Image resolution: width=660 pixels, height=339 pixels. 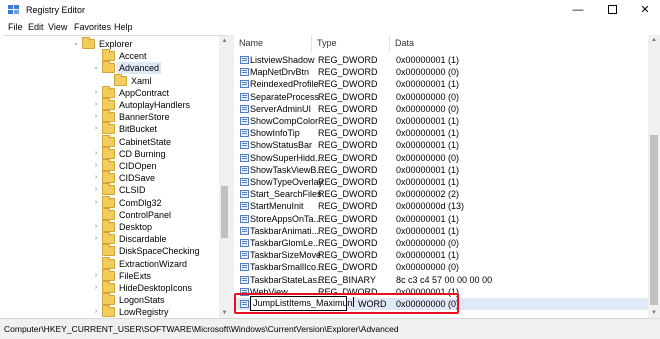 I want to click on values-scrollbar: ▲ ▼, so click(x=654, y=176).